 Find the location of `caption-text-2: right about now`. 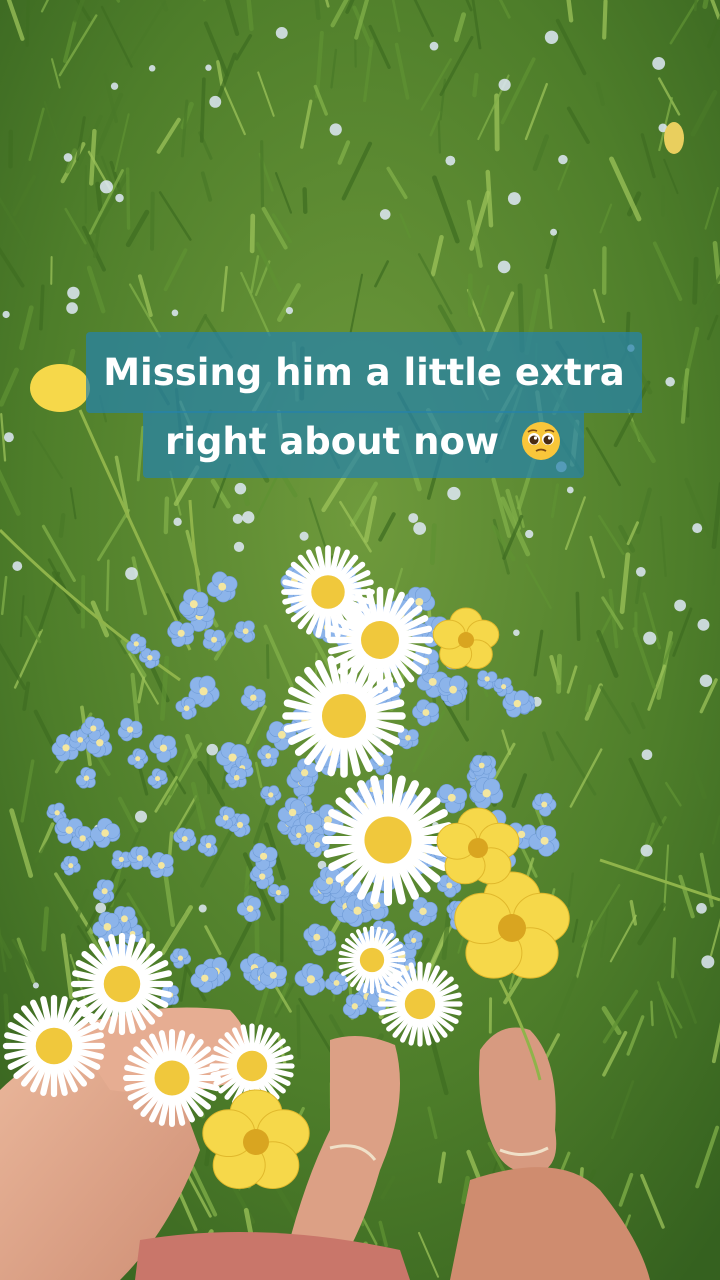

caption-text-2: right about now is located at coordinates (332, 441).